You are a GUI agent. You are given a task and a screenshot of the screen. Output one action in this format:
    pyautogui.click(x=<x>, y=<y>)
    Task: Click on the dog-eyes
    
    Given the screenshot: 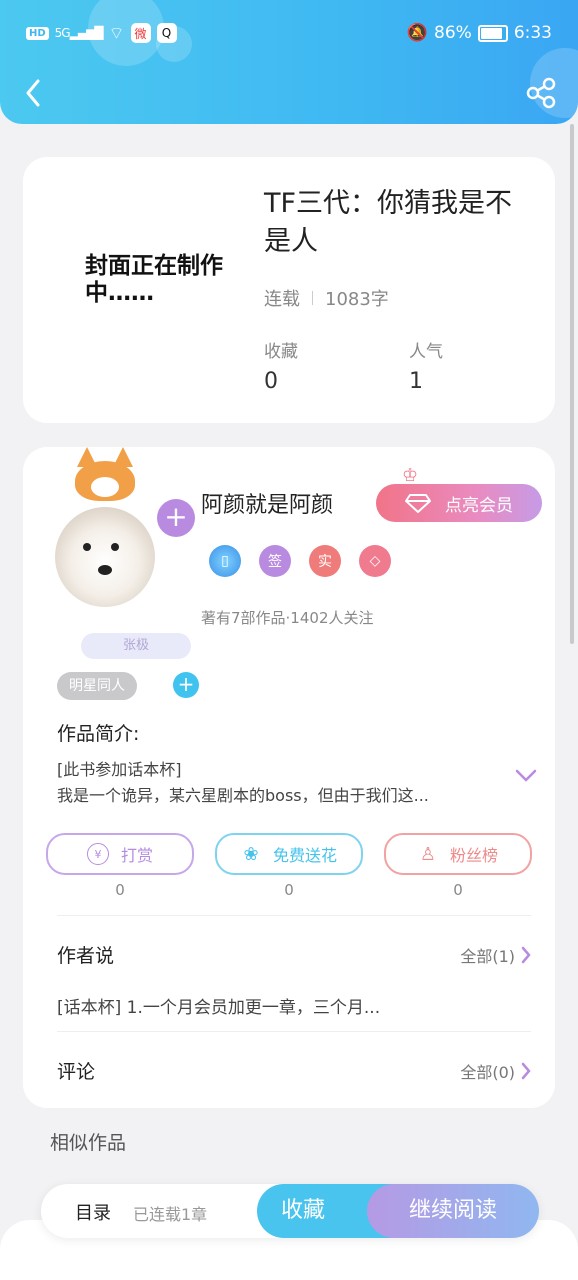 What is the action you would take?
    pyautogui.click(x=87, y=547)
    